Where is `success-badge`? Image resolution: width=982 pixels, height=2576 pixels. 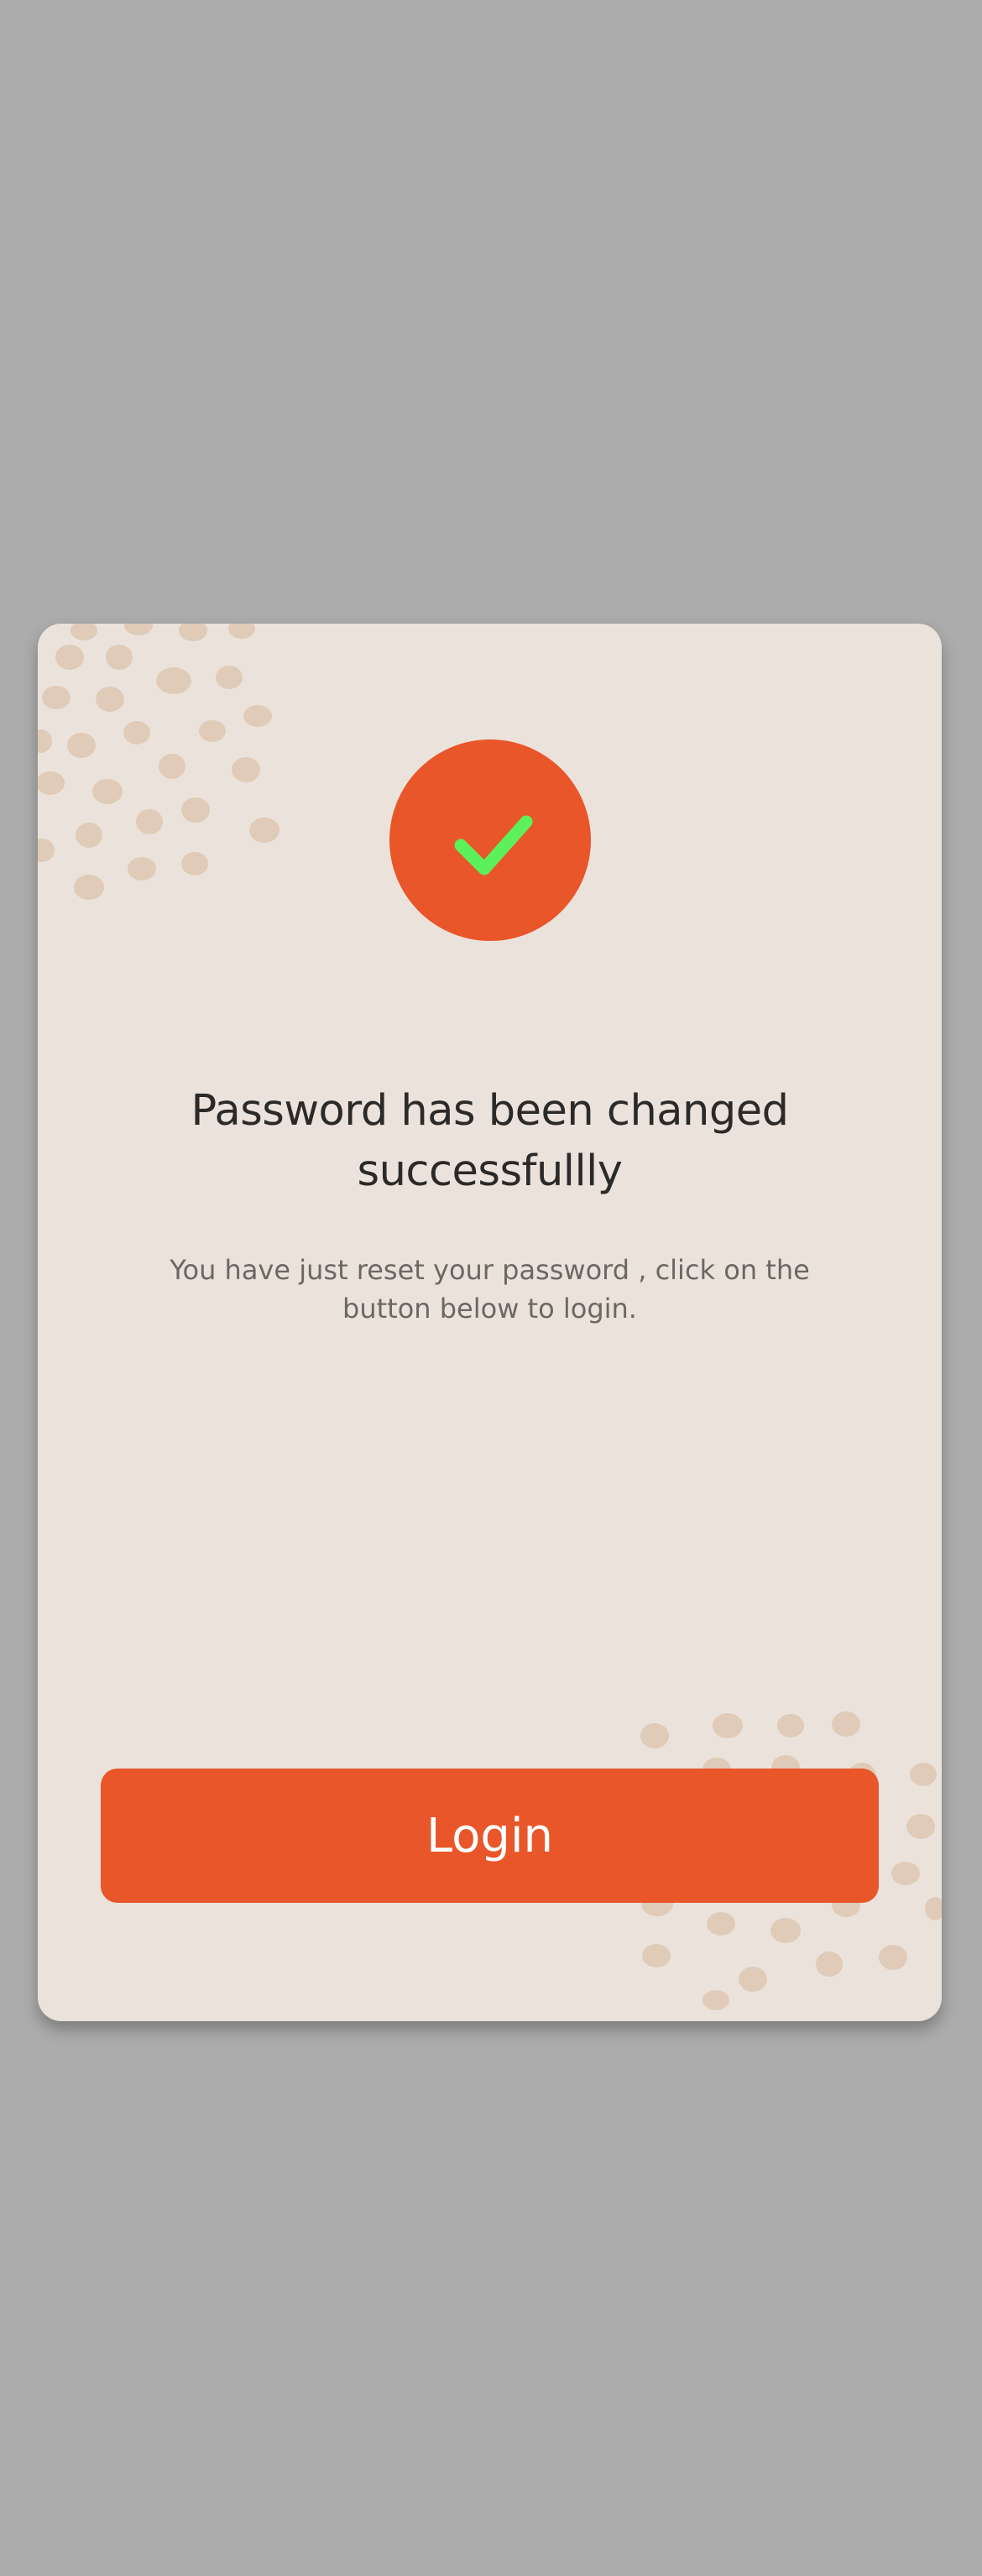 success-badge is located at coordinates (490, 840).